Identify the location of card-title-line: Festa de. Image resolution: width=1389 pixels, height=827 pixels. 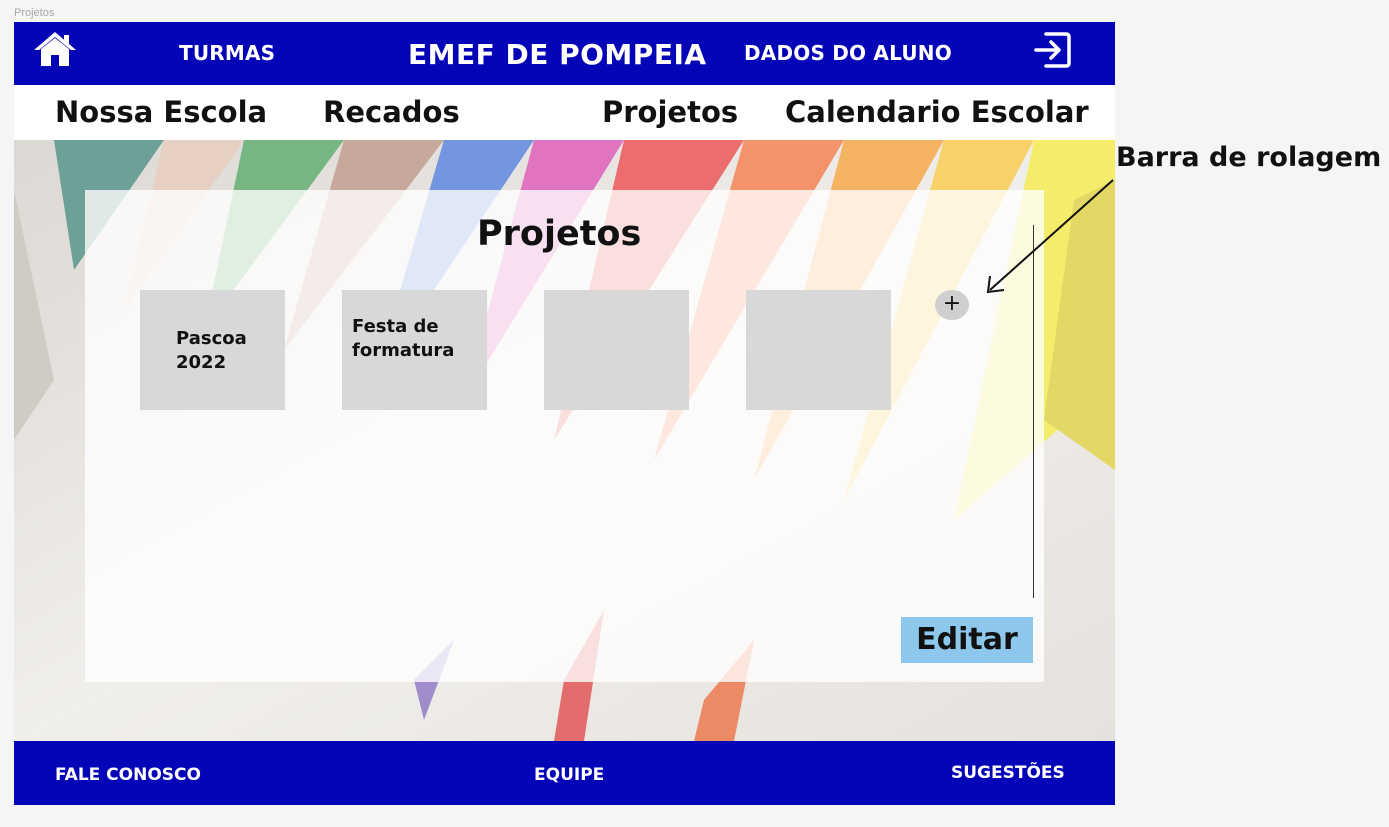
(395, 326).